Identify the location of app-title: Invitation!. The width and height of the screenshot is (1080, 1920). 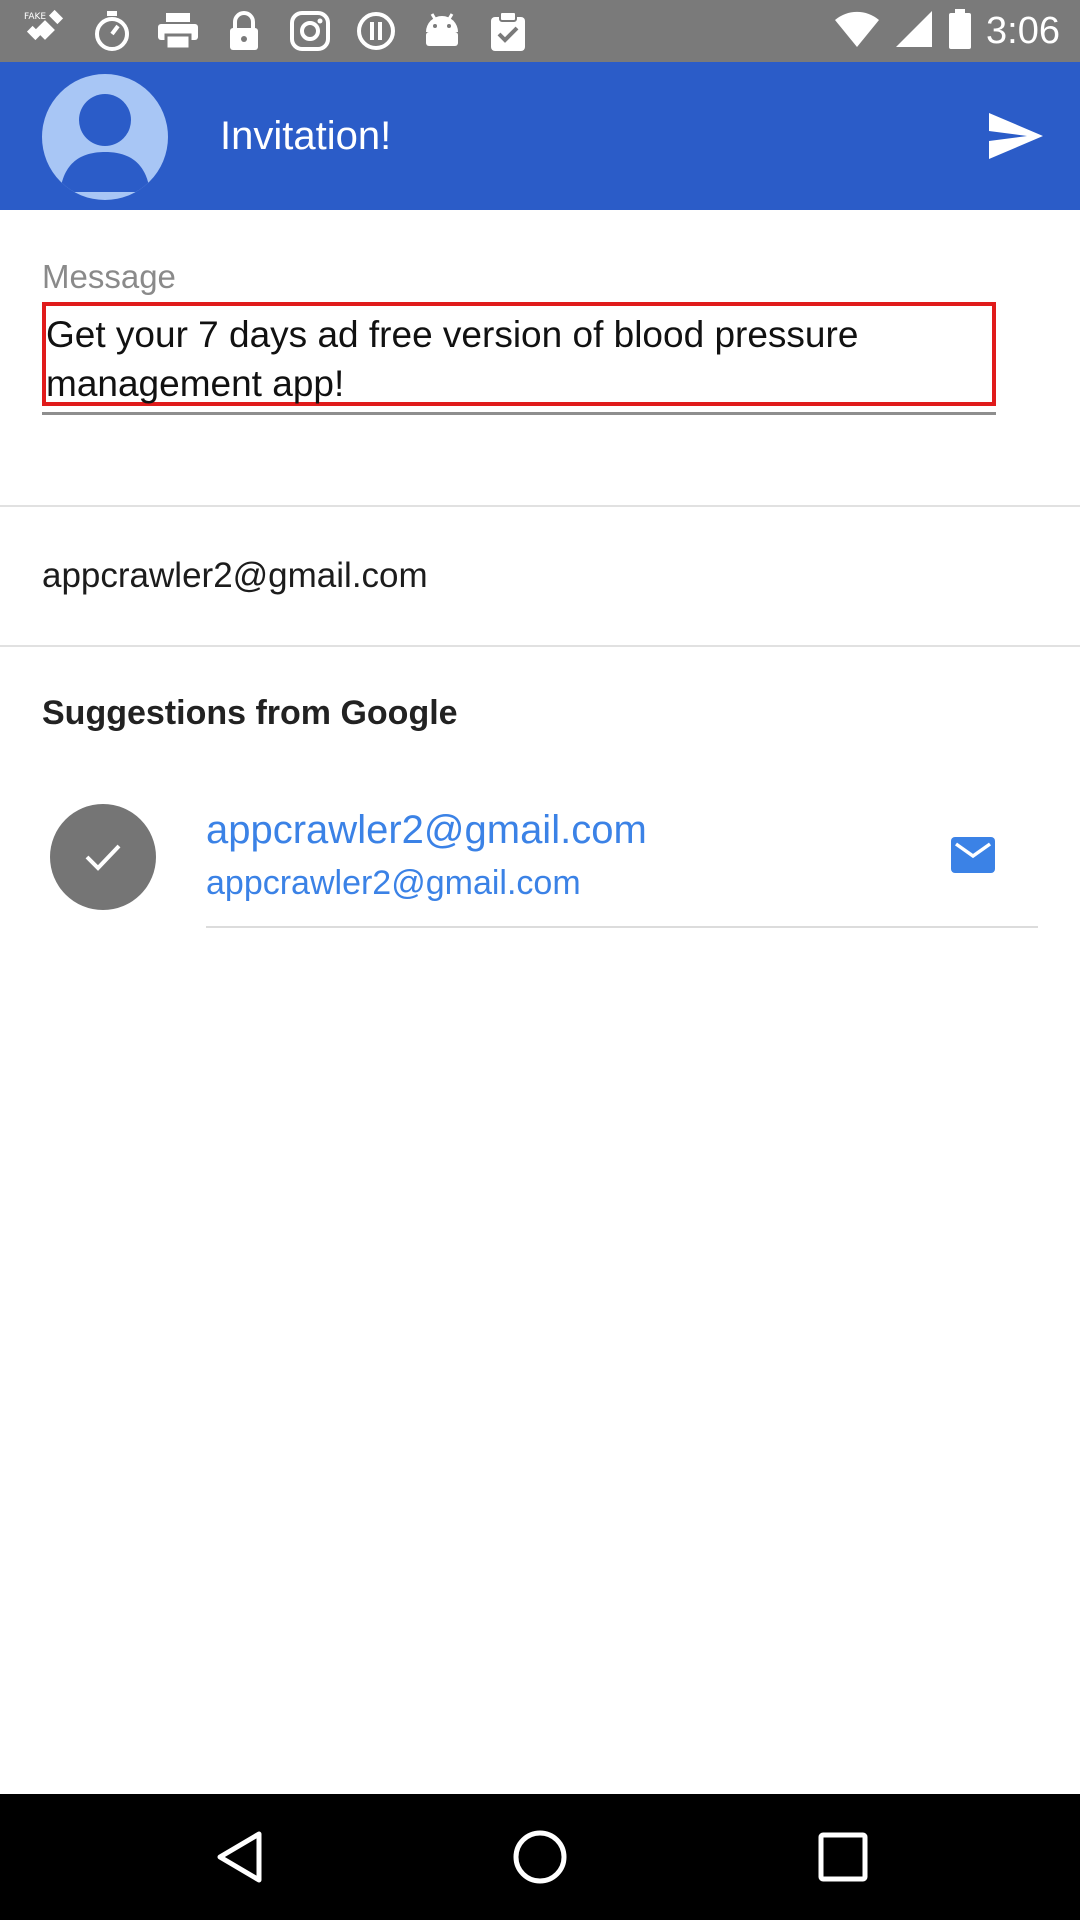
(306, 136).